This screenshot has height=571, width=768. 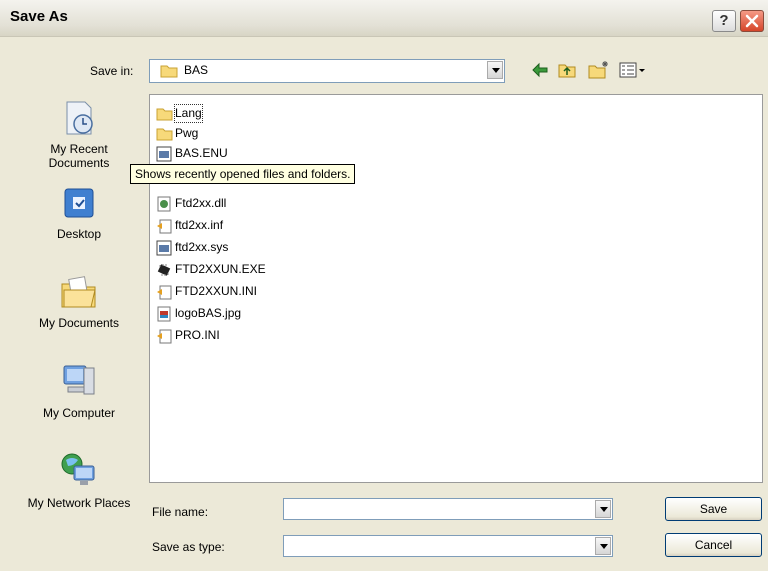 What do you see at coordinates (196, 70) in the screenshot?
I see `save-in-value: BAS` at bounding box center [196, 70].